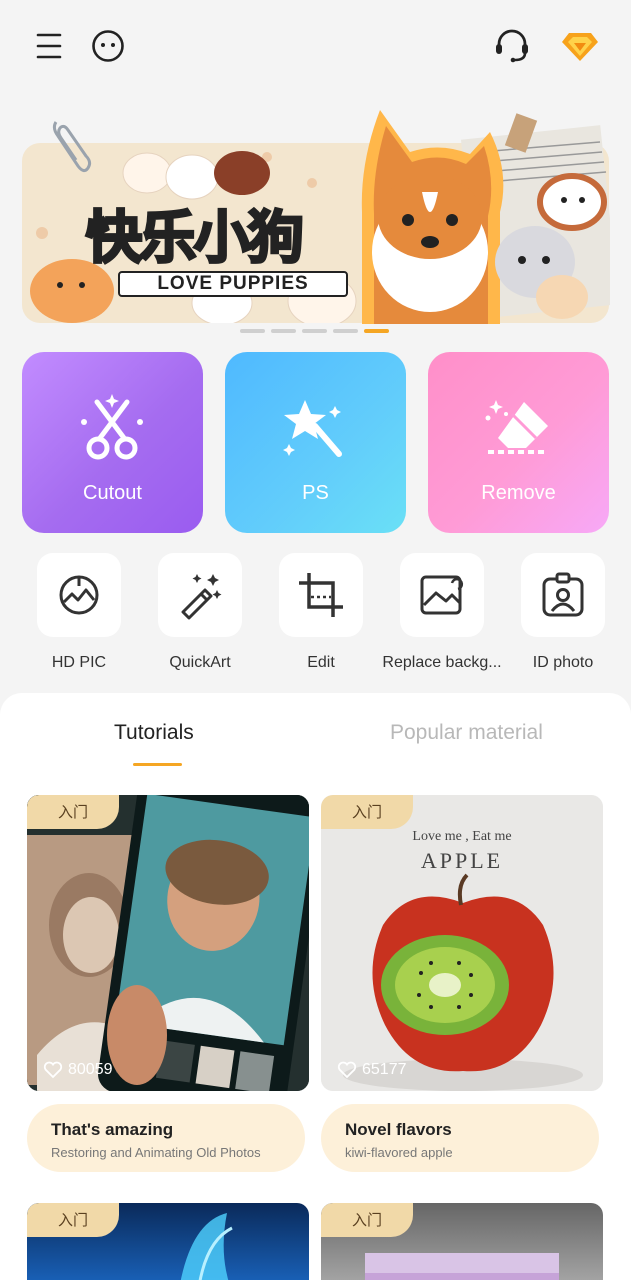 This screenshot has width=631, height=1280. Describe the element at coordinates (512, 46) in the screenshot. I see `headset-icon` at that location.